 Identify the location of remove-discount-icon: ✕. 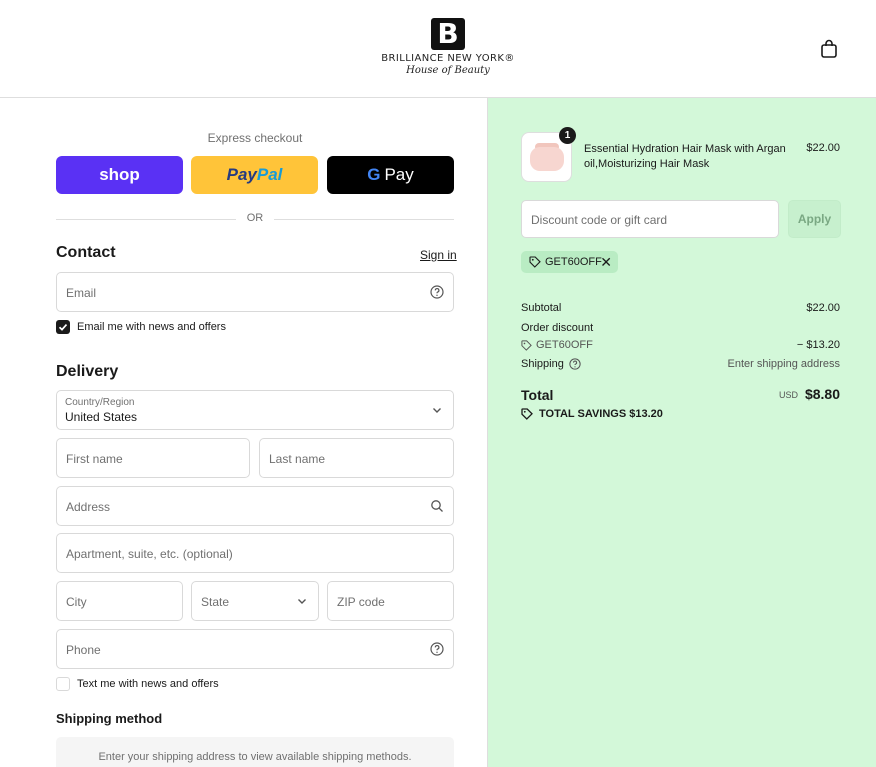
(606, 262).